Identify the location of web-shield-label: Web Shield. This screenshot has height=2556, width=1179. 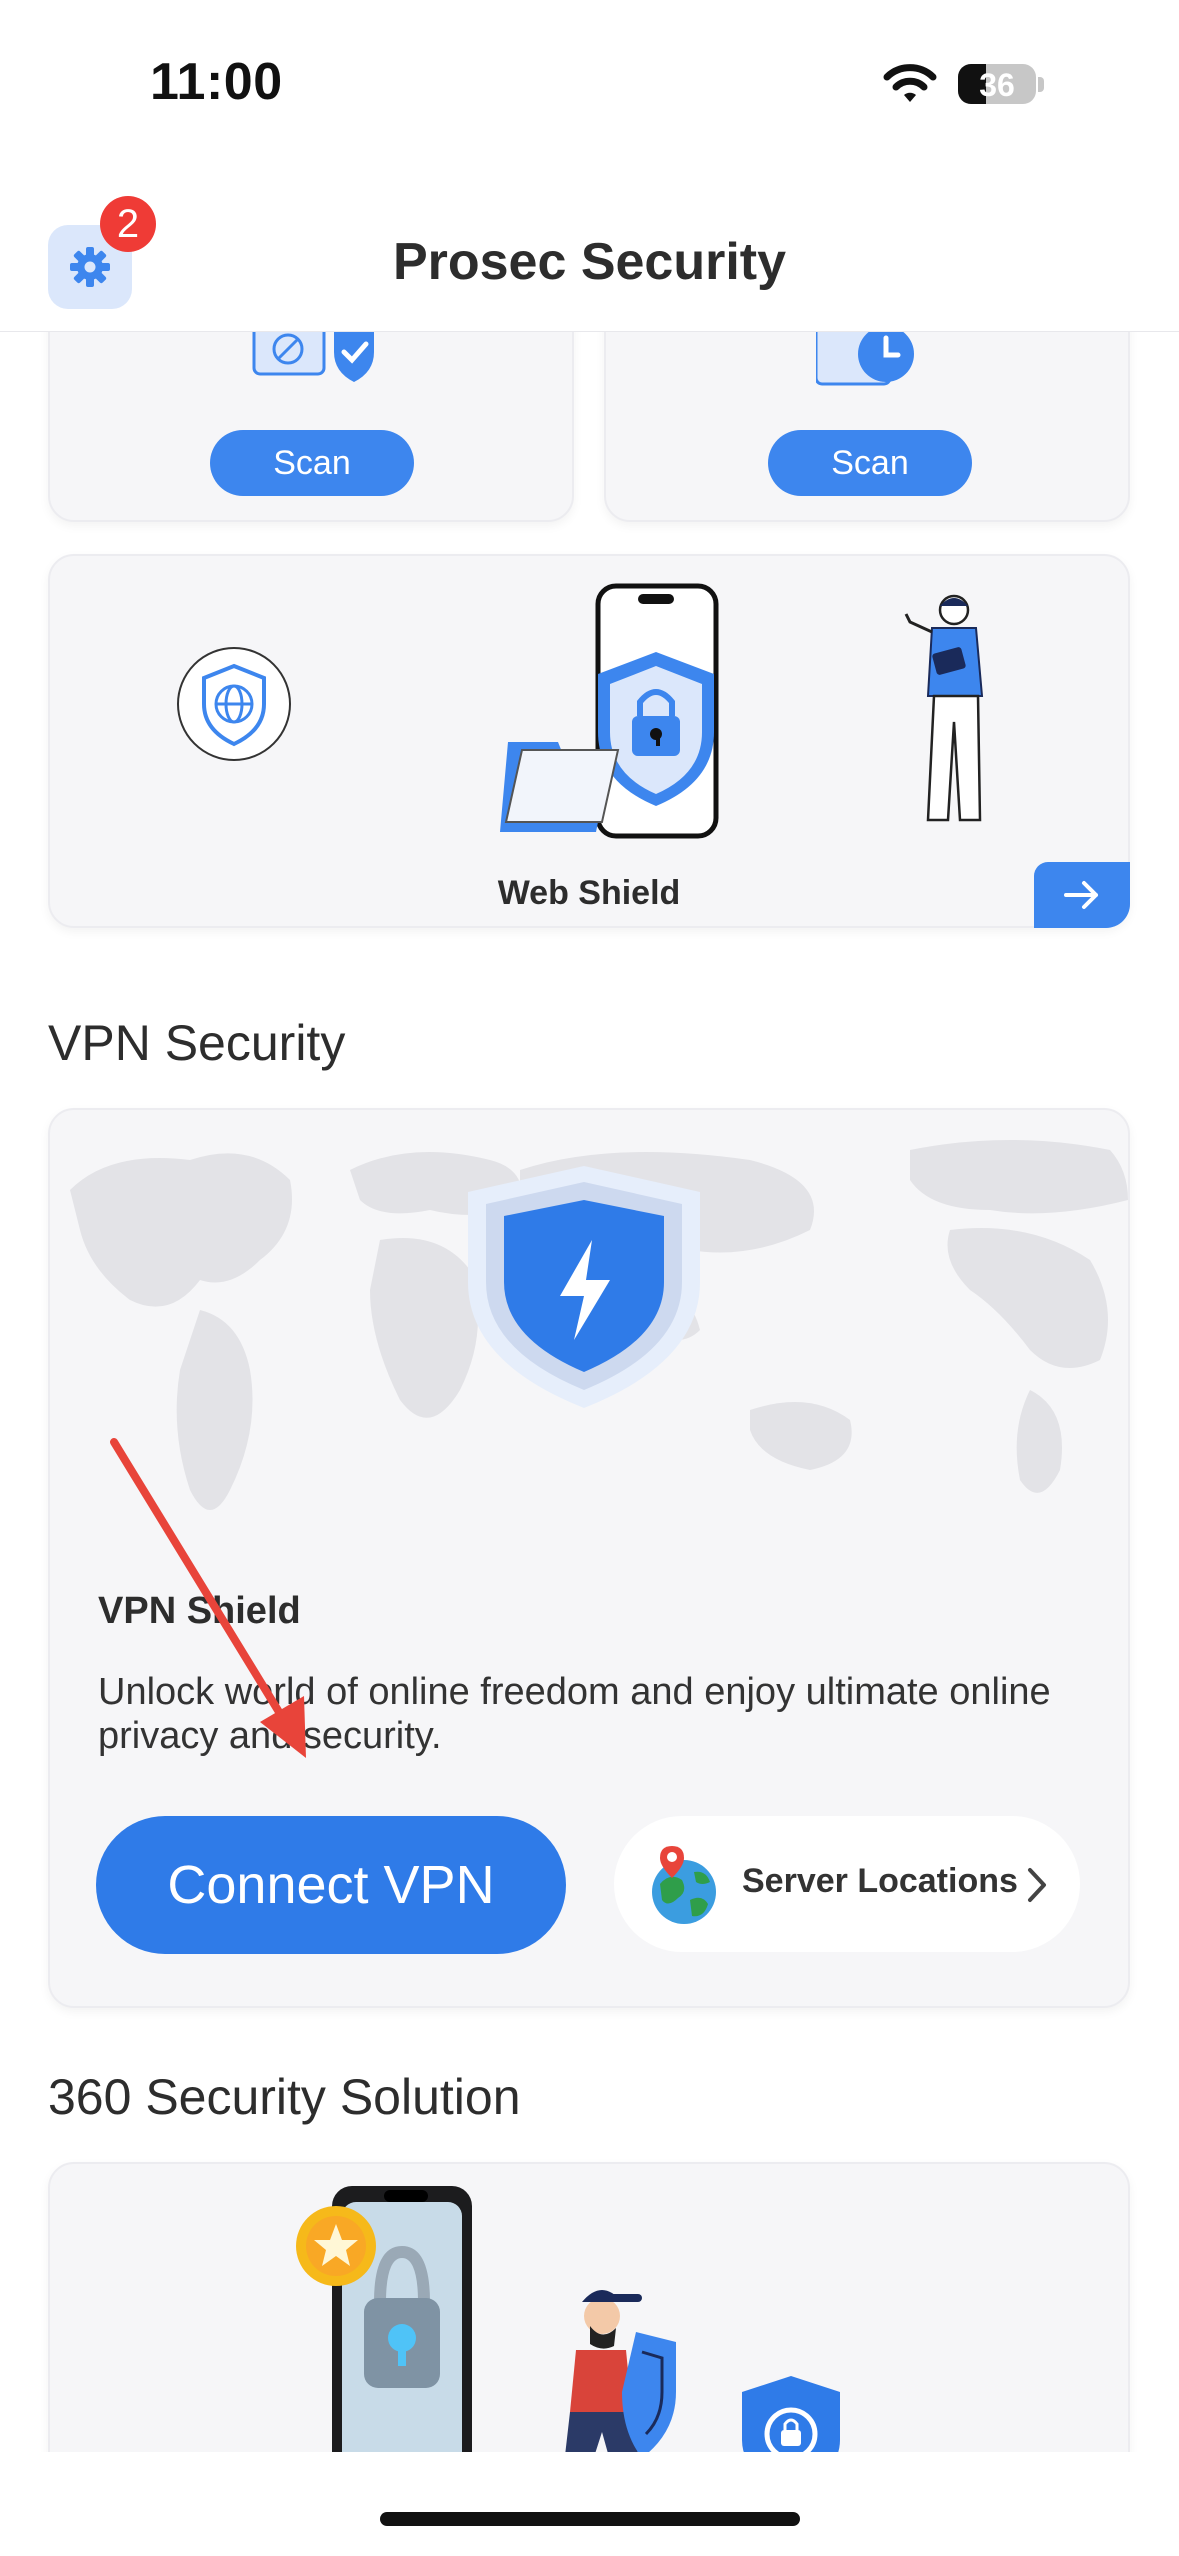
(589, 893).